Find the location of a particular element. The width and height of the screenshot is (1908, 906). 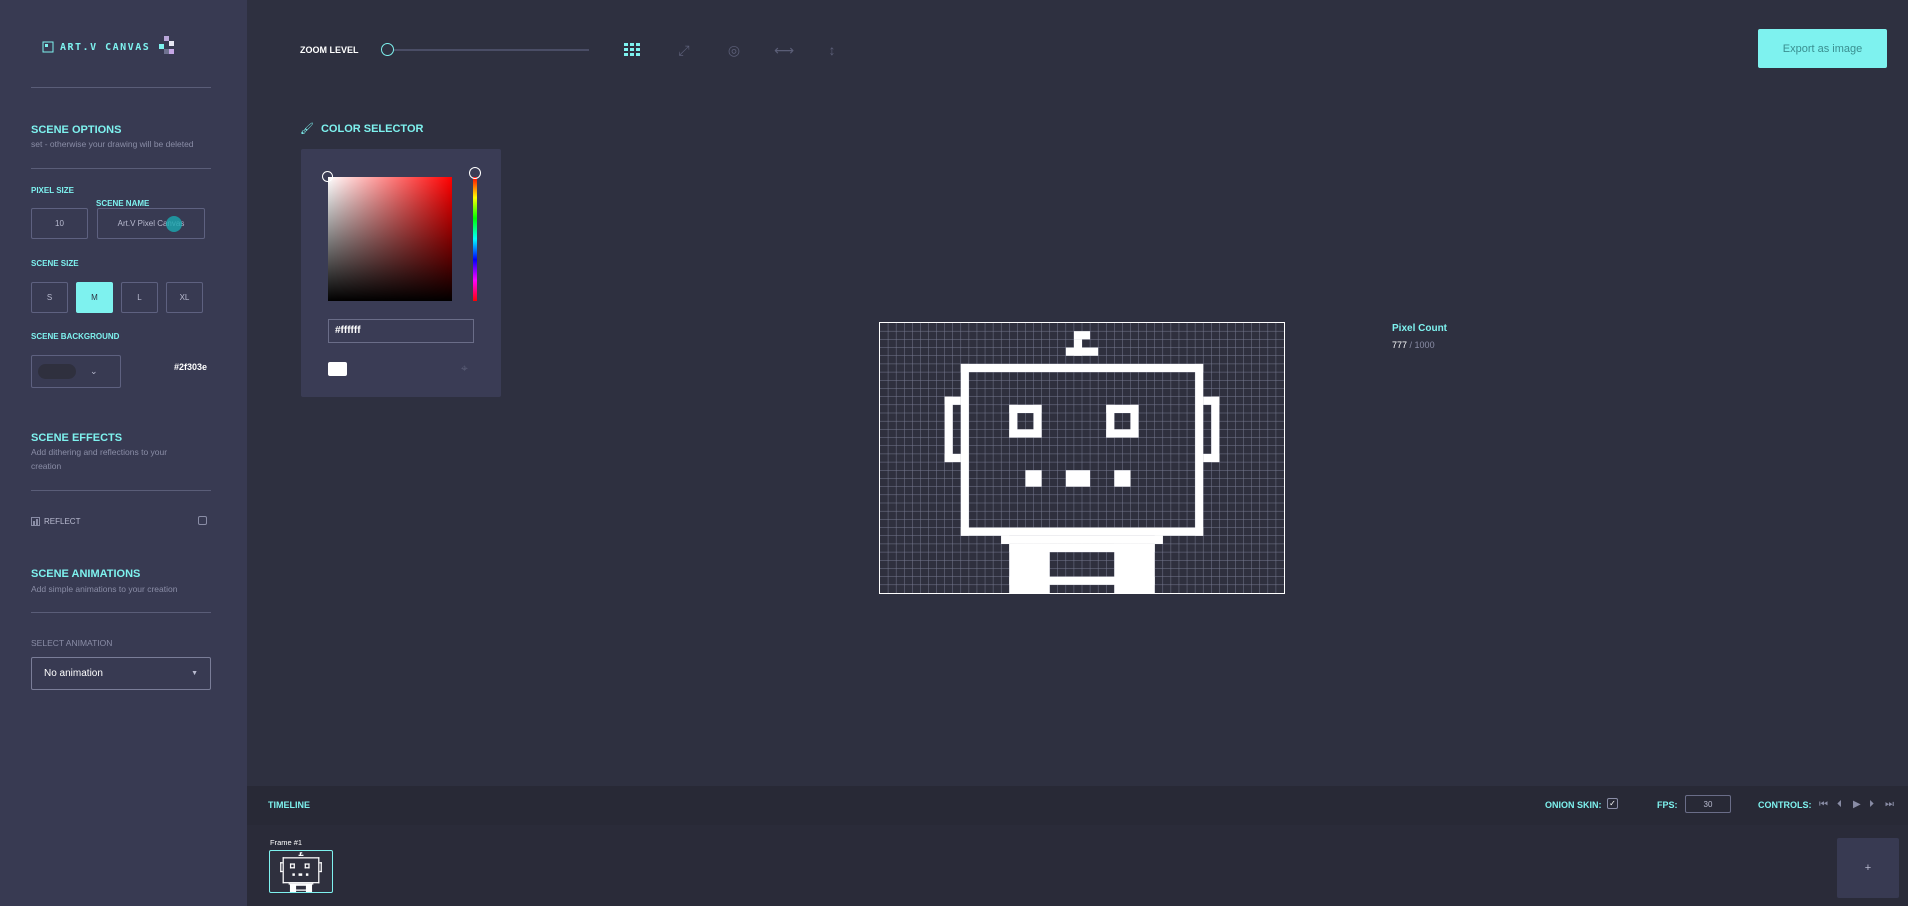

scene-size-label: SCENE SIZE is located at coordinates (55, 263).